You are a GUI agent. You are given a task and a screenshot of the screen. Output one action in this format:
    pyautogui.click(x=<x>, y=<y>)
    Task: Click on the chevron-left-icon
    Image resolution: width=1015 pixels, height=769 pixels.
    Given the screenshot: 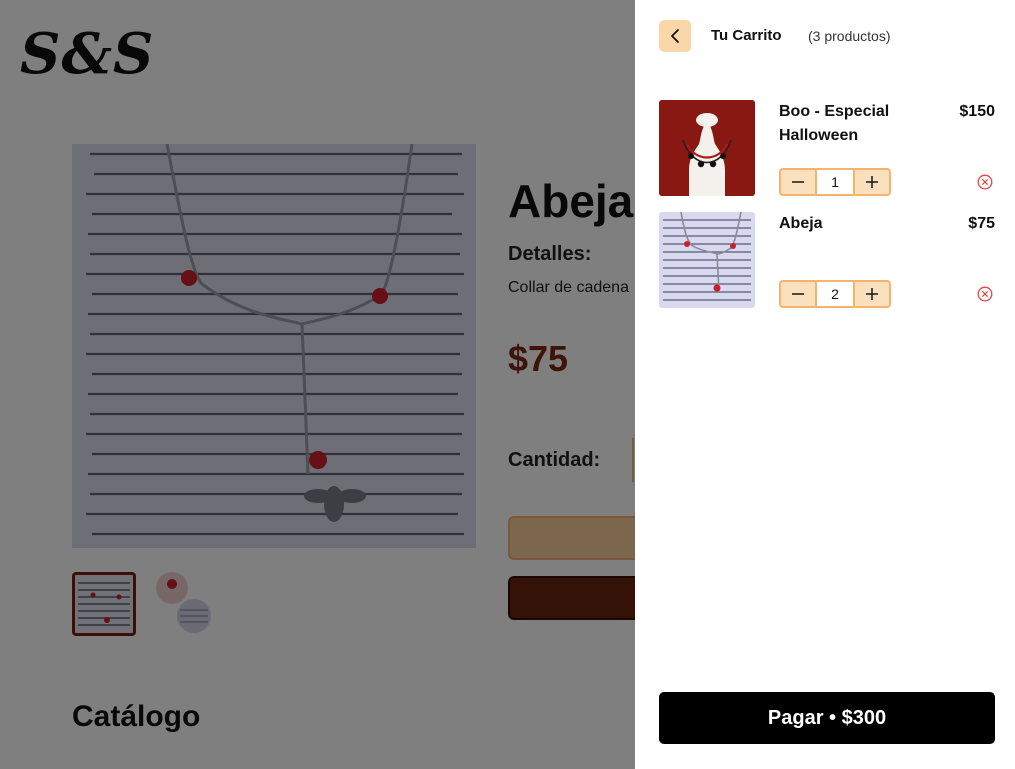 What is the action you would take?
    pyautogui.click(x=675, y=36)
    